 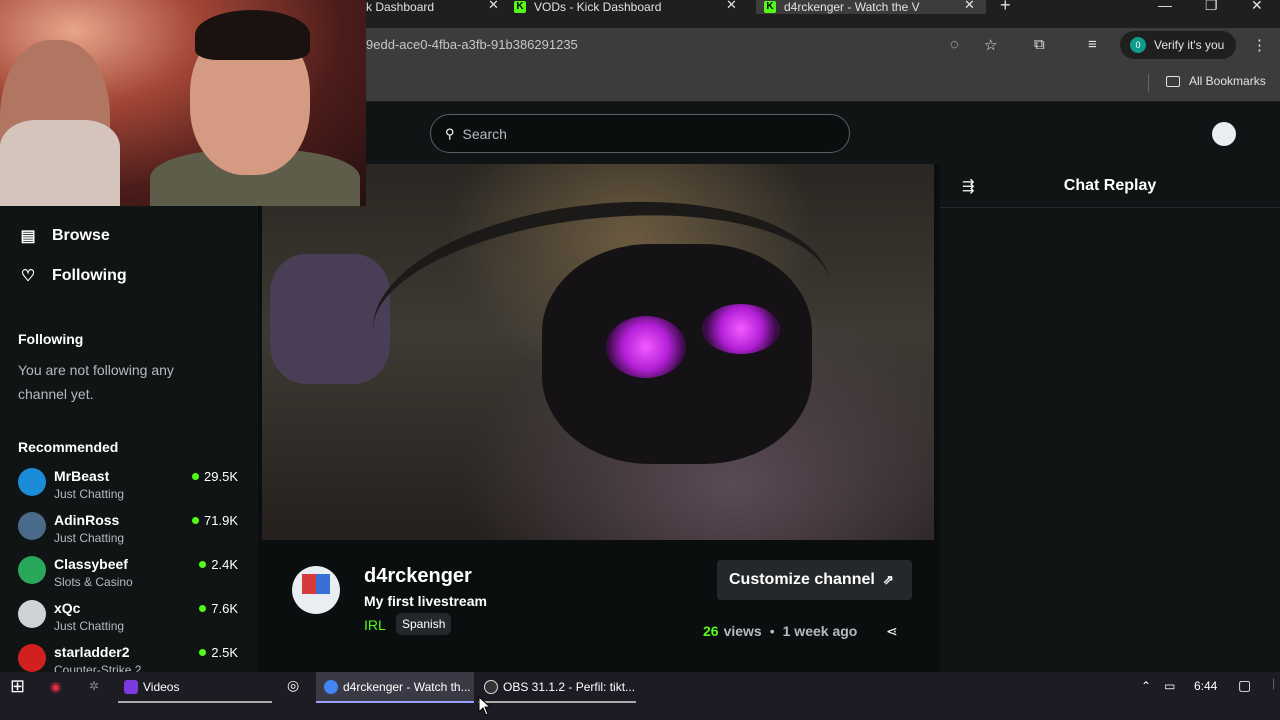 I want to click on extensions-icon: ⧉, so click(x=1039, y=44).